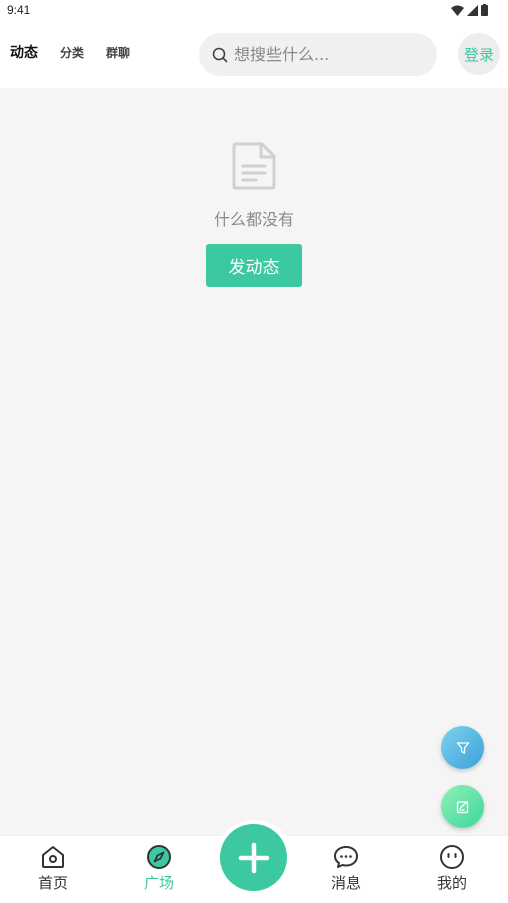 This screenshot has height=903, width=508. Describe the element at coordinates (346, 857) in the screenshot. I see `chat-icon` at that location.